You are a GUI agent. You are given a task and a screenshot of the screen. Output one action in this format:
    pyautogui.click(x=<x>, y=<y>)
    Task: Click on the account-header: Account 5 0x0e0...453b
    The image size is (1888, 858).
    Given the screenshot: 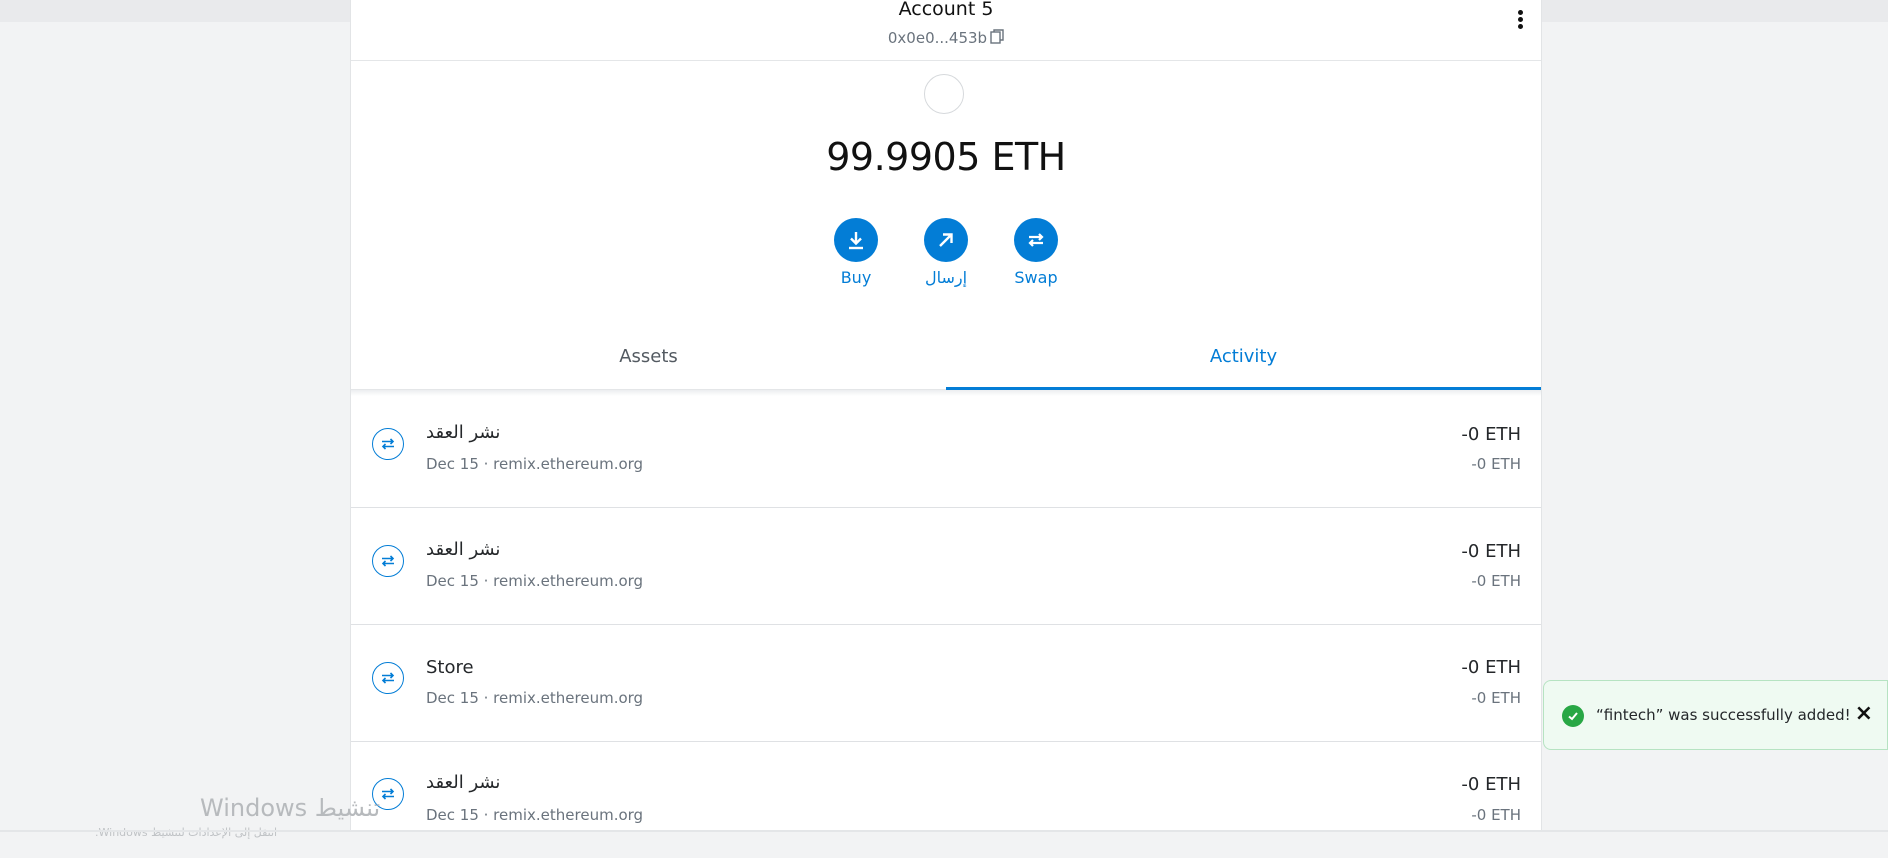 What is the action you would take?
    pyautogui.click(x=946, y=30)
    